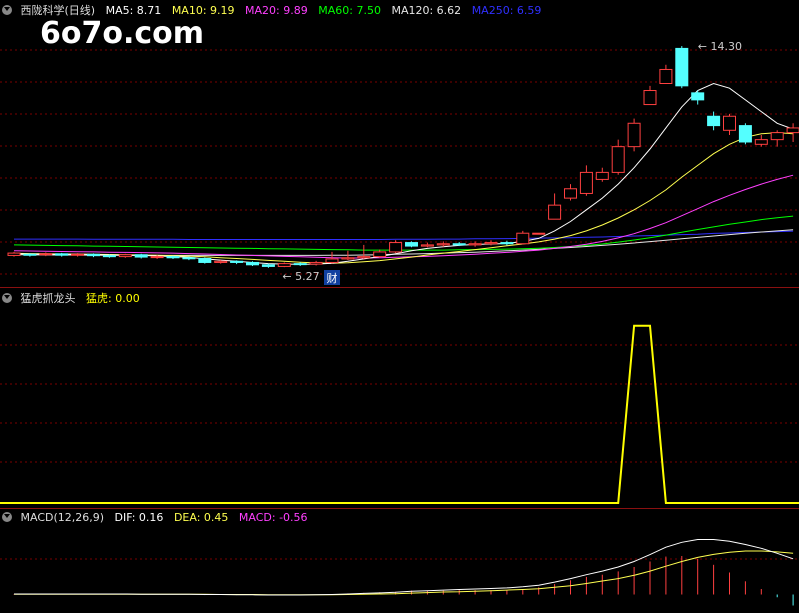 The image size is (799, 613). I want to click on ma20-line, so click(403, 216).